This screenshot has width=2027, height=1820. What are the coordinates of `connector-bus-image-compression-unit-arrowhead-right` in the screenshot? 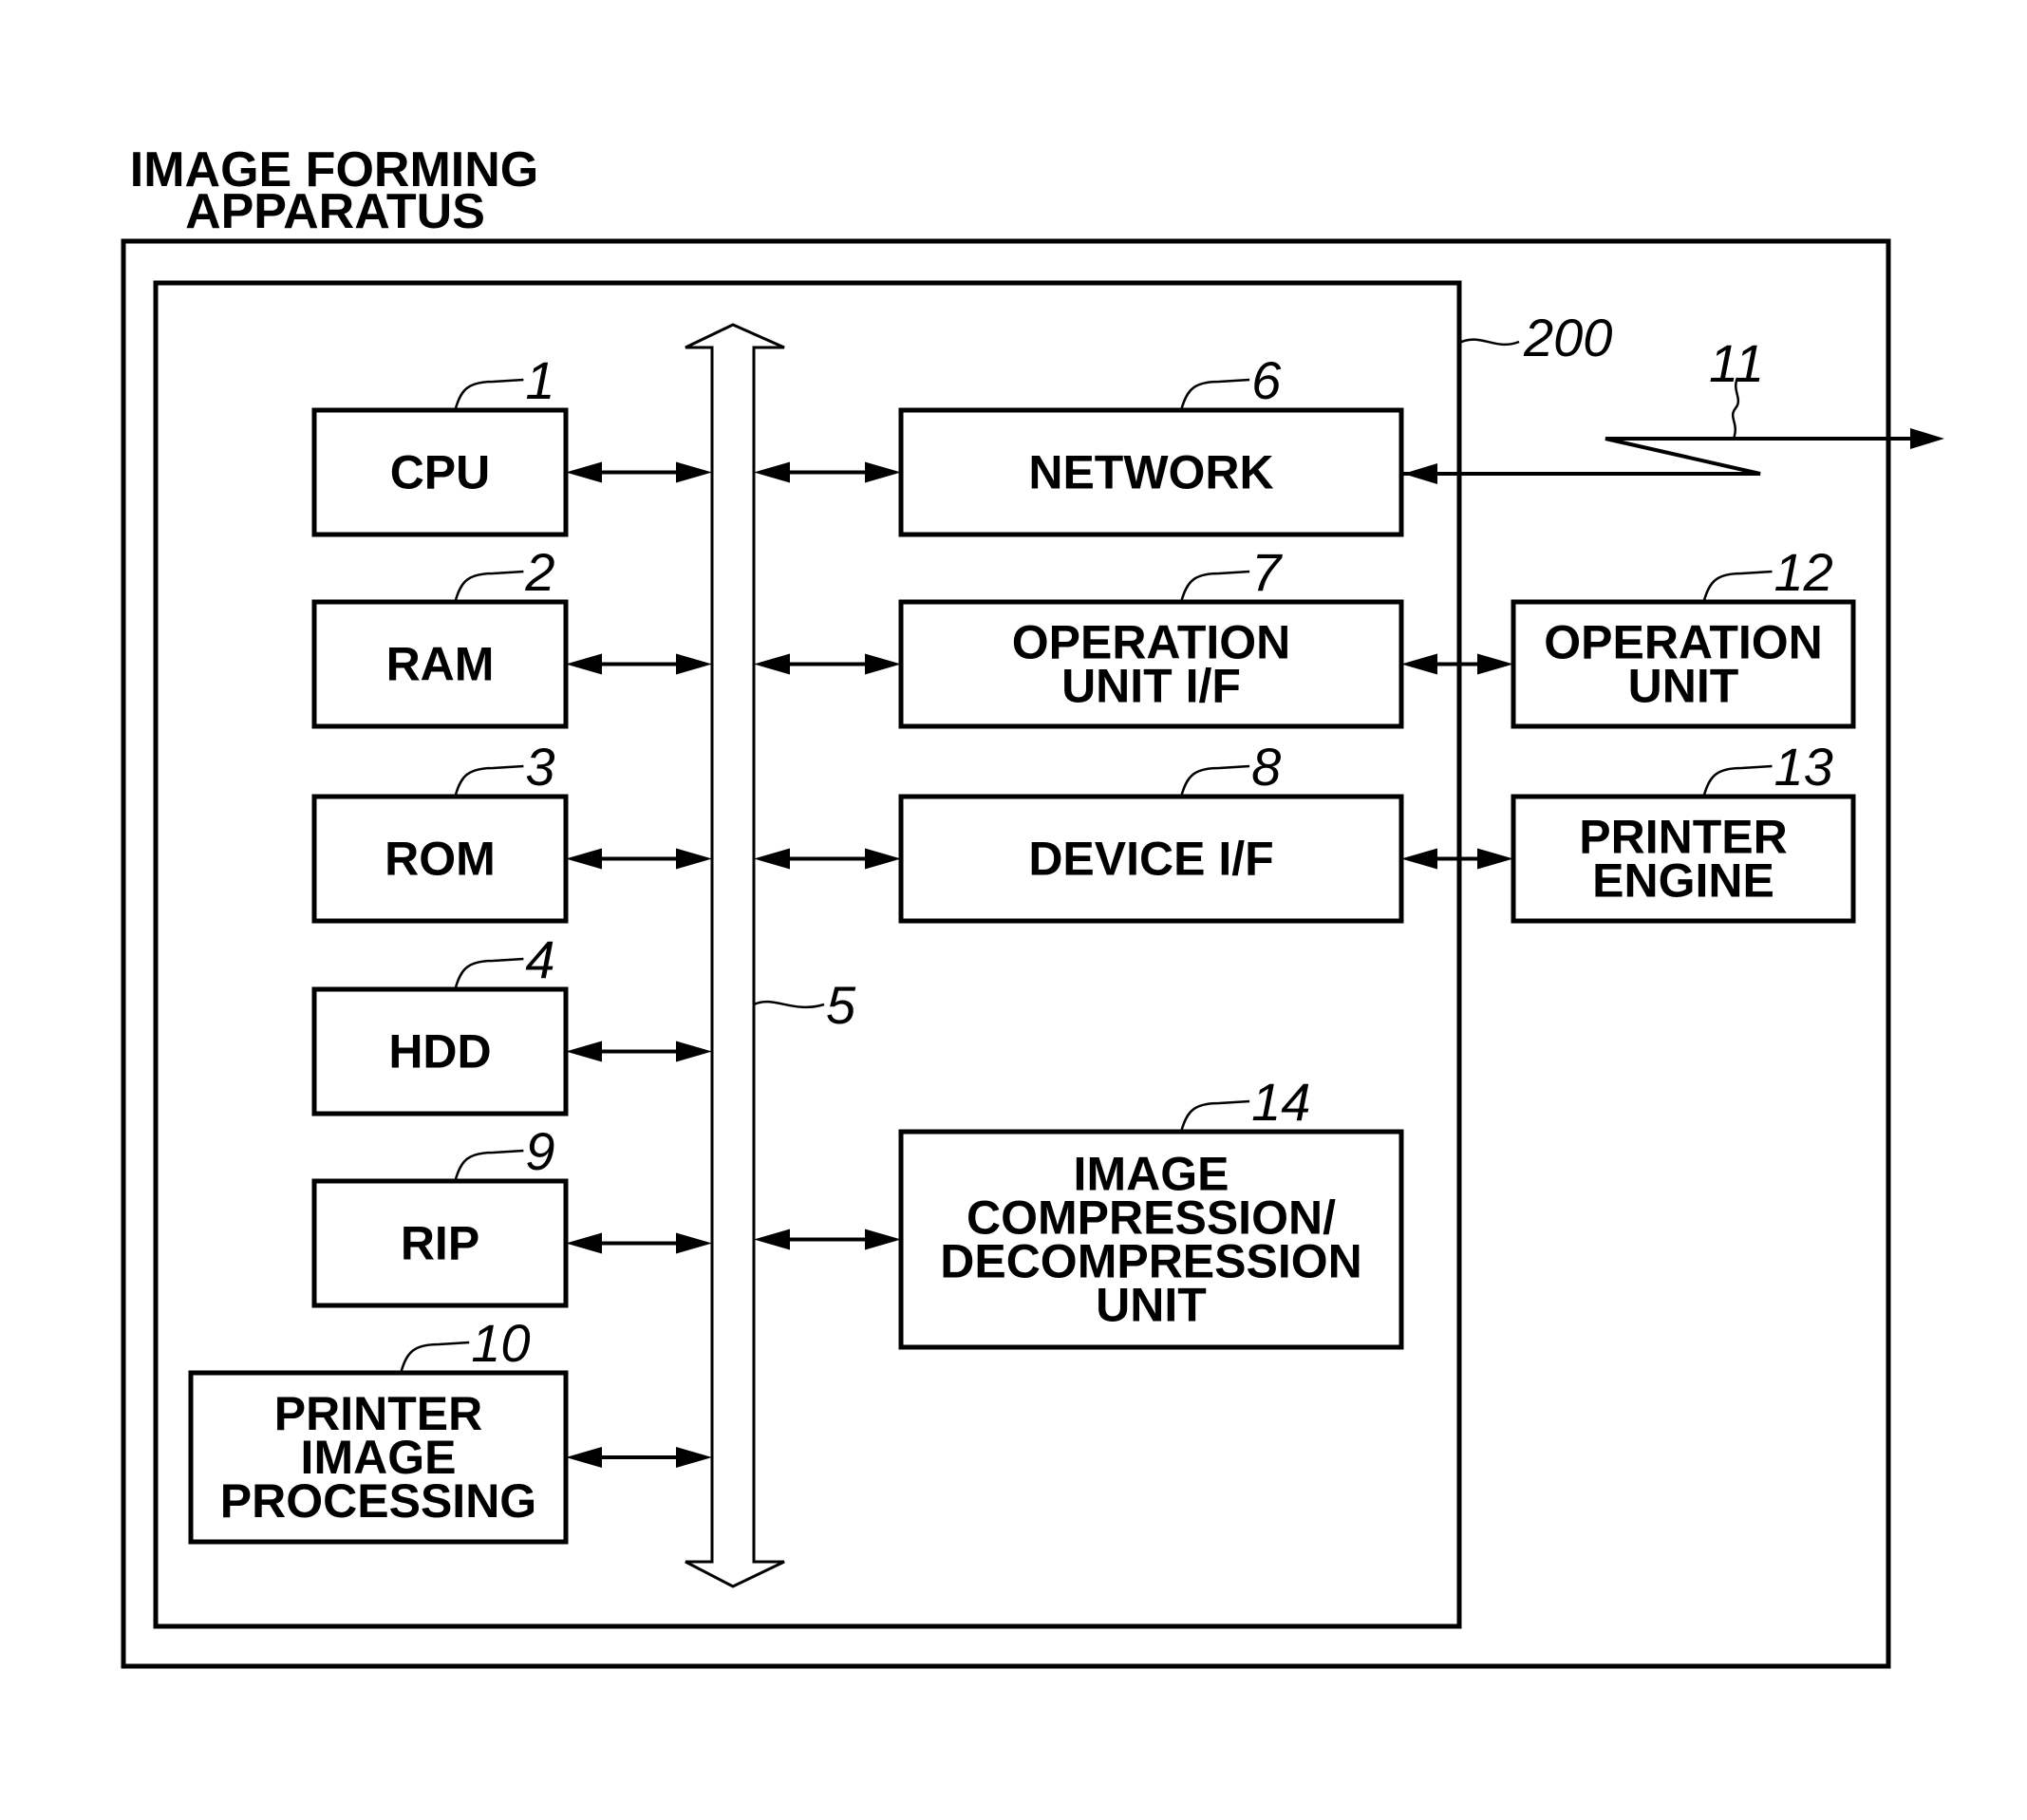 It's located at (883, 1239).